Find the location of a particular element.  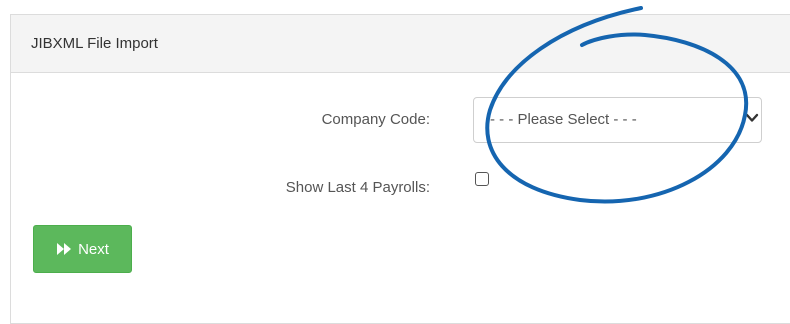

company-code-select: - - - Please Select - - - is located at coordinates (617, 120).